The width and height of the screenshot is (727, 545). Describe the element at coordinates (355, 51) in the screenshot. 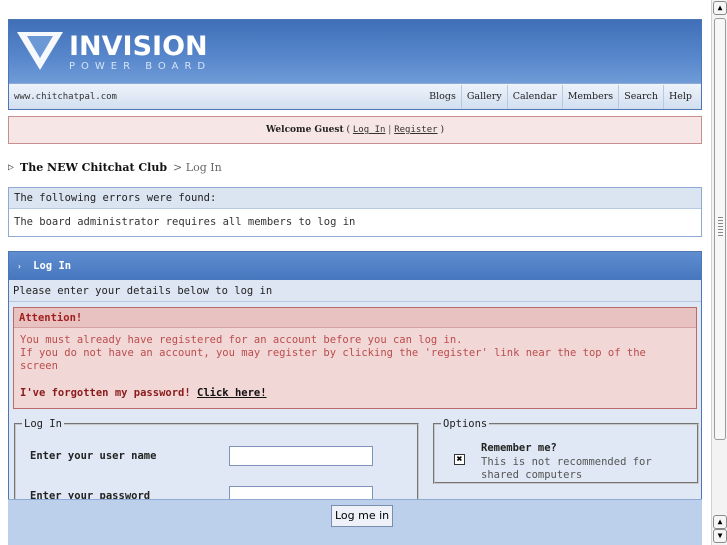

I see `header-banner: INVISION POWER BOARD` at that location.